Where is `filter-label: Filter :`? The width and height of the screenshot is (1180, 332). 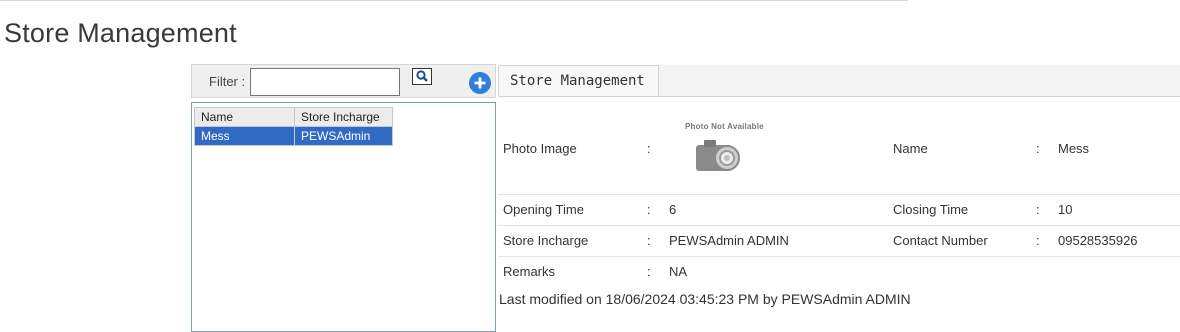
filter-label: Filter : is located at coordinates (227, 81).